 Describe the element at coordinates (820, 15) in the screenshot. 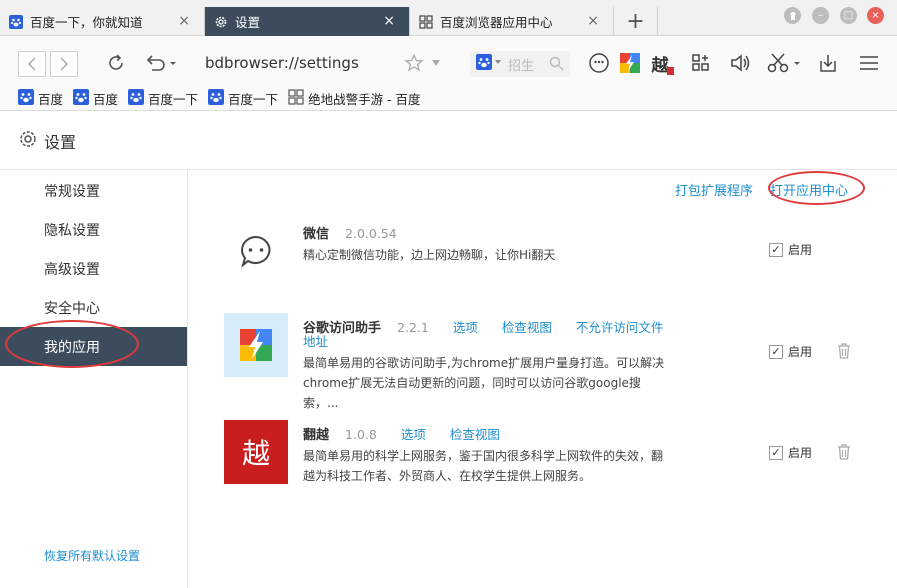

I see `minimize-button: –` at that location.